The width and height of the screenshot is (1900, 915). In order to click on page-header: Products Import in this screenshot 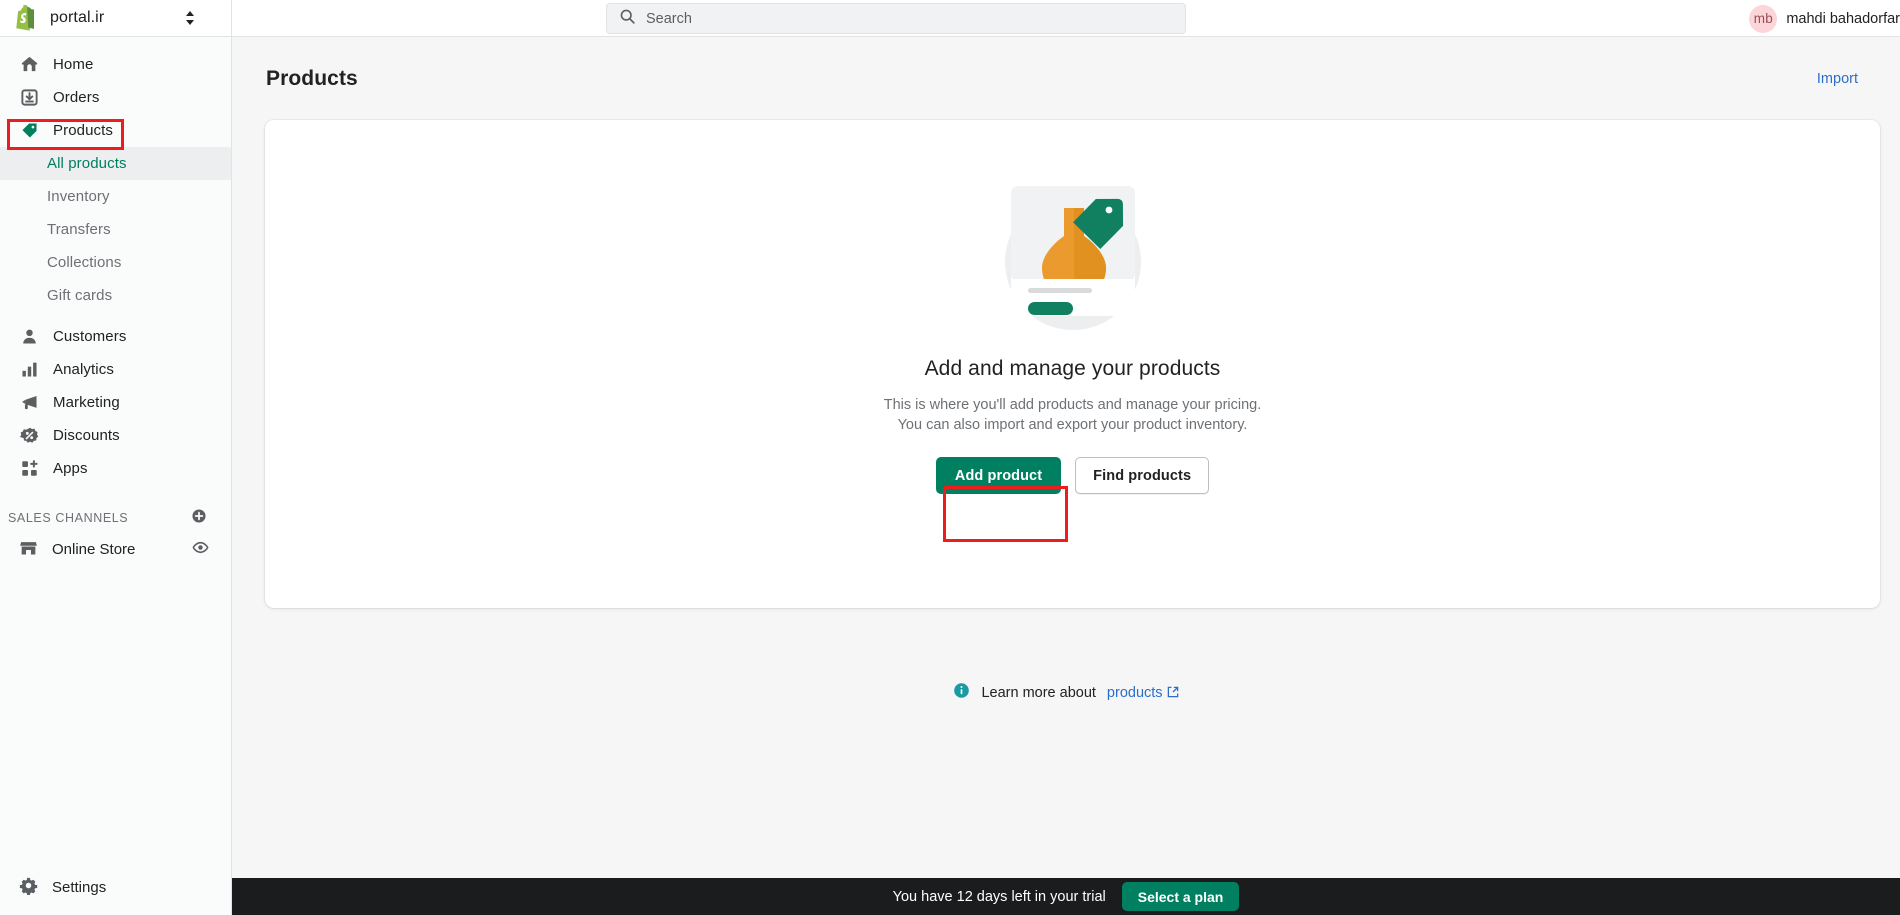, I will do `click(1066, 64)`.